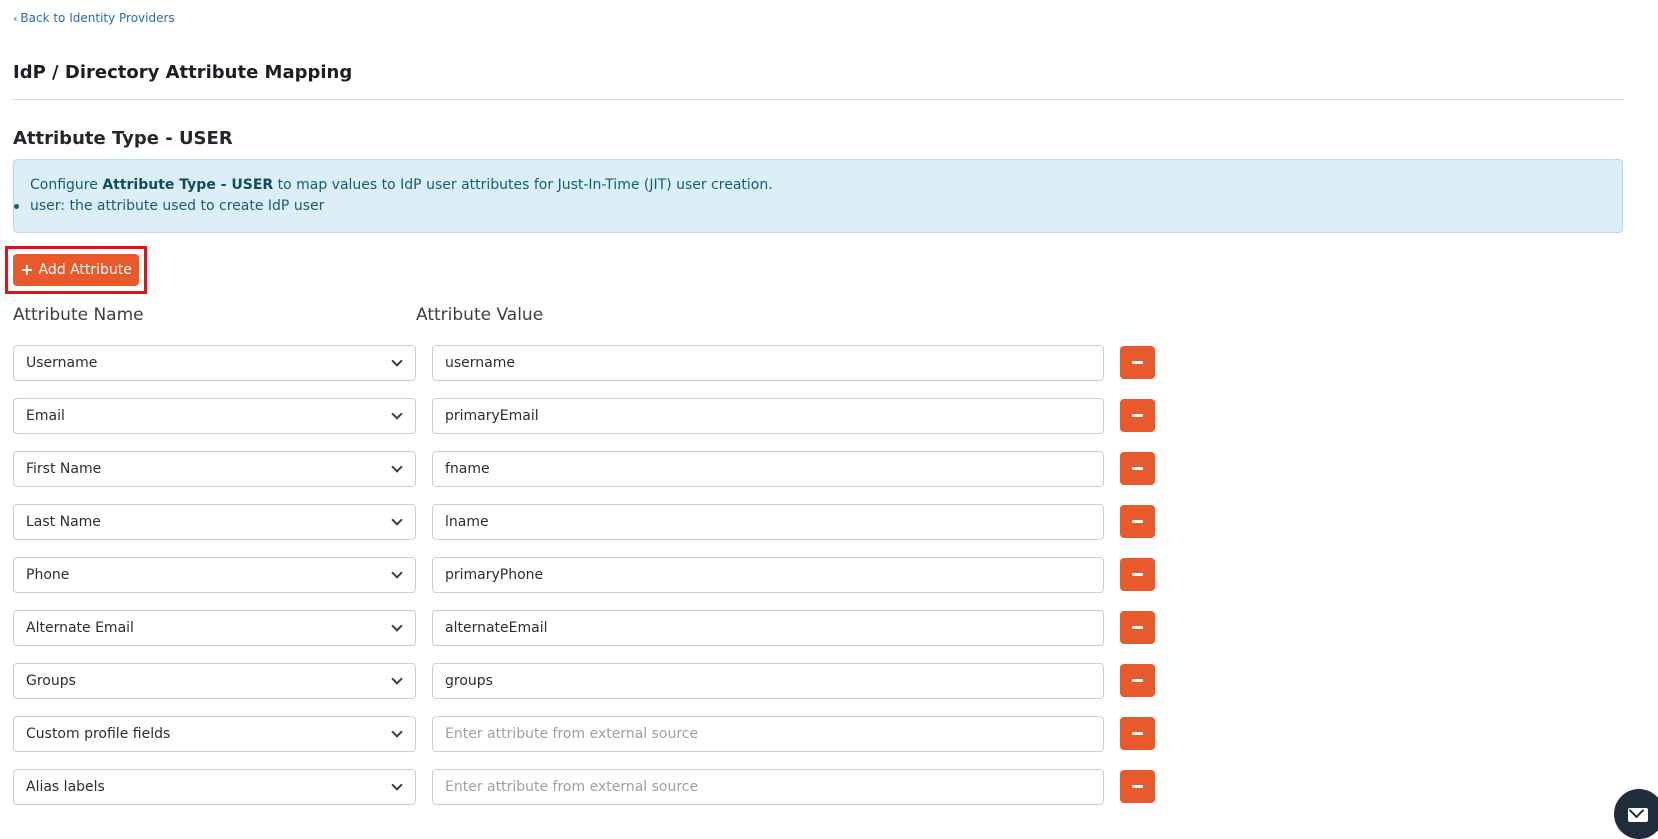 This screenshot has height=839, width=1658. Describe the element at coordinates (48, 575) in the screenshot. I see `attribute-name-value: Phone` at that location.